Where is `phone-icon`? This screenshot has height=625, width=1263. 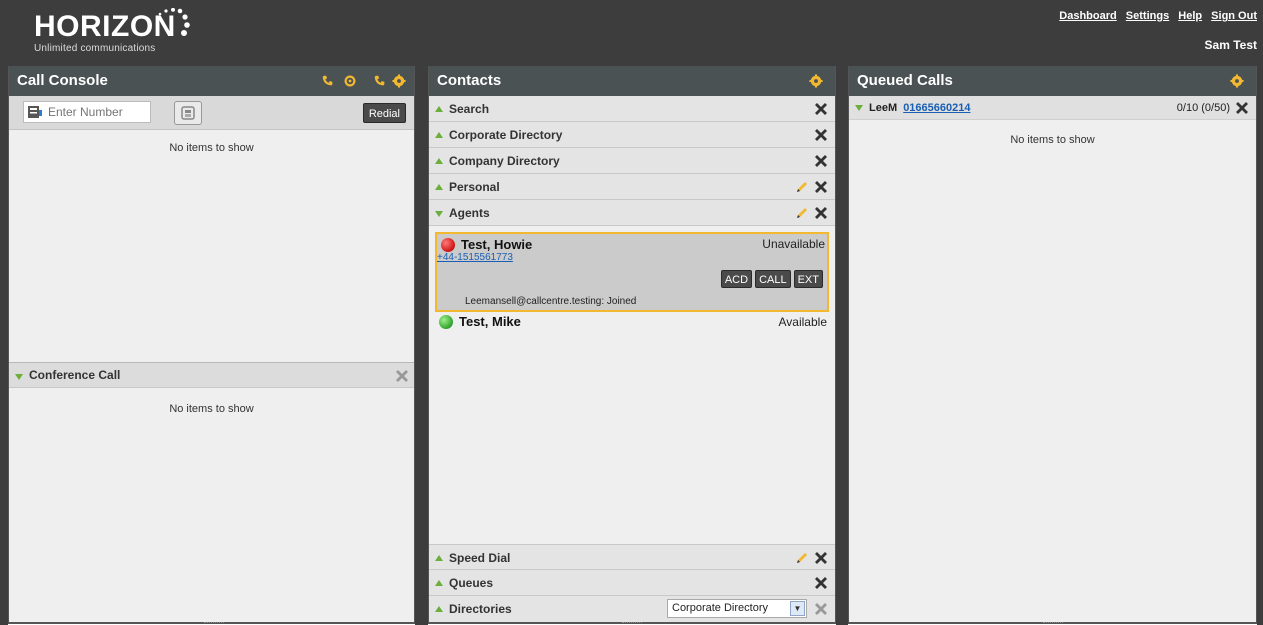 phone-icon is located at coordinates (188, 113).